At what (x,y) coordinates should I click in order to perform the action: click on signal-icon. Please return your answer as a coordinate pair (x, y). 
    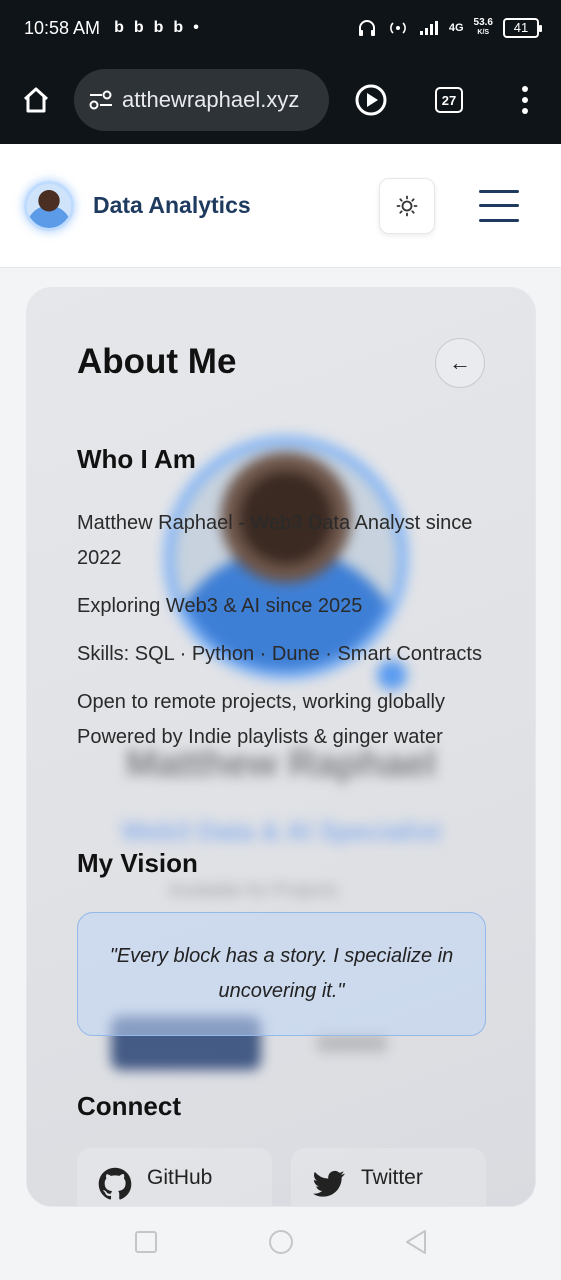
    Looking at the image, I should click on (428, 28).